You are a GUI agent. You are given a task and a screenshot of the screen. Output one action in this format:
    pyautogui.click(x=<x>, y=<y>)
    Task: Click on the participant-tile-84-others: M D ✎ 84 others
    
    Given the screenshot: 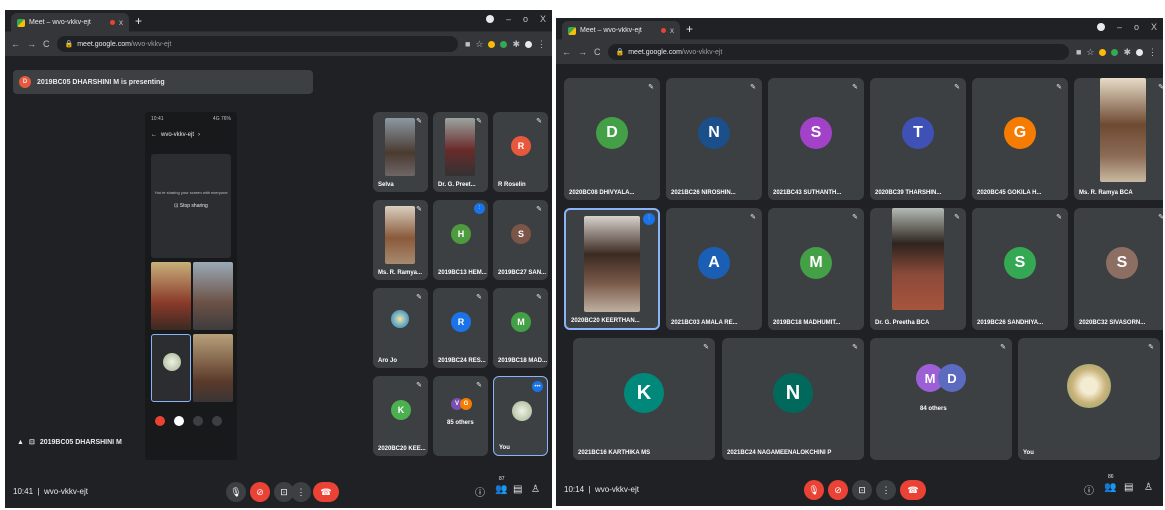 What is the action you would take?
    pyautogui.click(x=941, y=399)
    